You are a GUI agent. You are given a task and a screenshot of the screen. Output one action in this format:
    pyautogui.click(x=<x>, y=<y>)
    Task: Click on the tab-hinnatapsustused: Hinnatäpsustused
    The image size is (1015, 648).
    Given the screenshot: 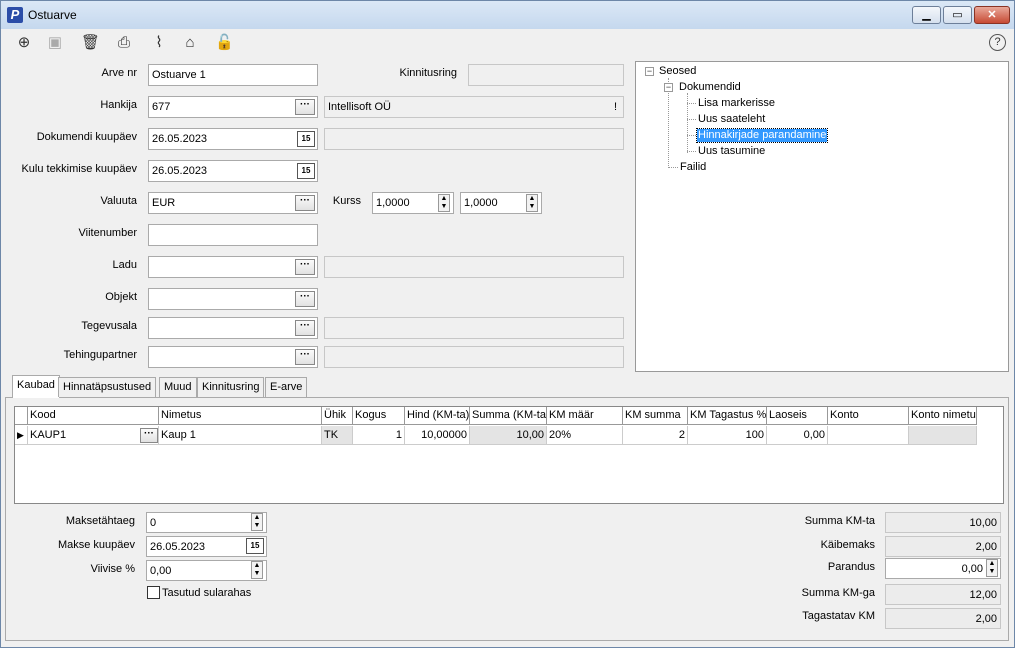 What is the action you would take?
    pyautogui.click(x=107, y=387)
    